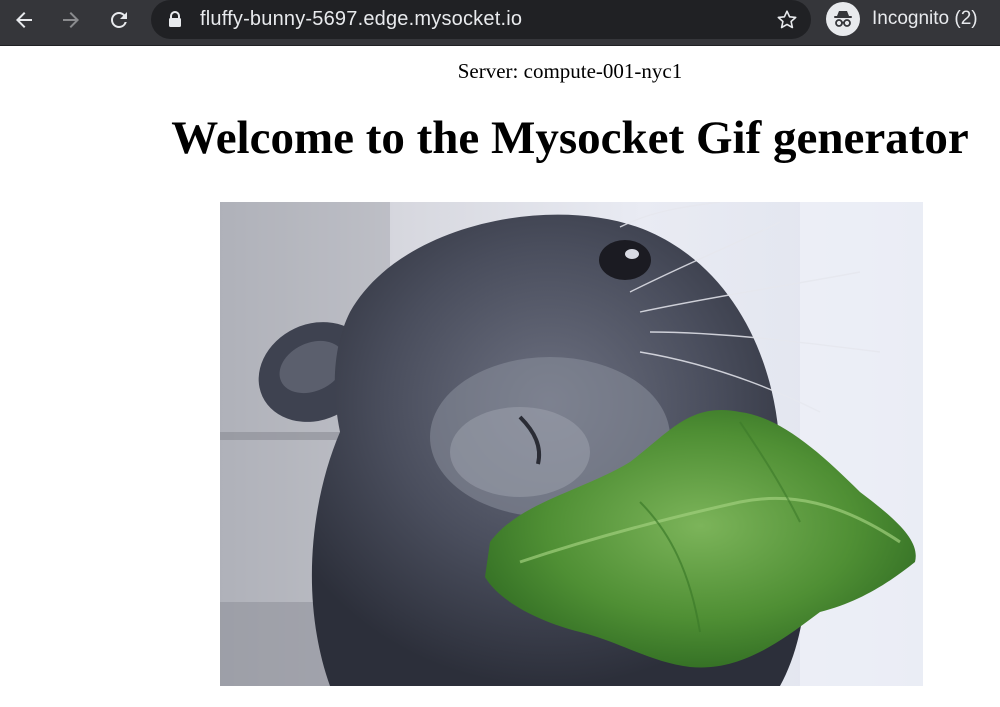 The image size is (1000, 707). I want to click on profile-button: Incognito (2), so click(902, 19).